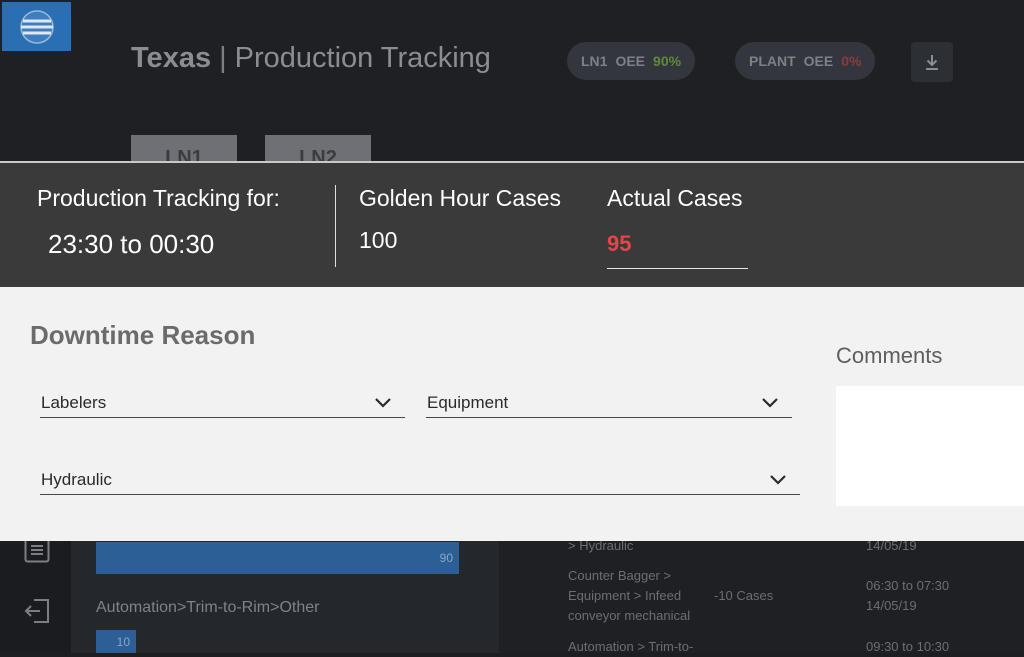 The width and height of the screenshot is (1024, 657). Describe the element at coordinates (222, 403) in the screenshot. I see `category-select: Labelers` at that location.